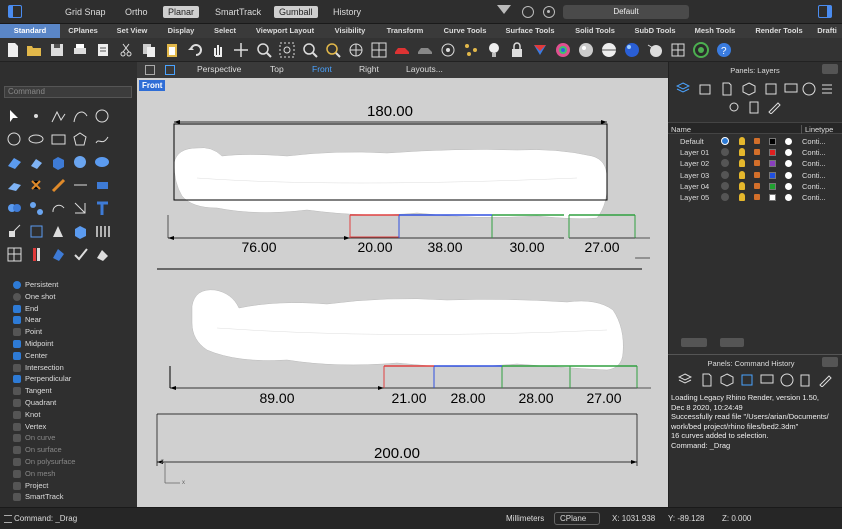 Image resolution: width=842 pixels, height=529 pixels. I want to click on analyze-icon, so click(80, 231).